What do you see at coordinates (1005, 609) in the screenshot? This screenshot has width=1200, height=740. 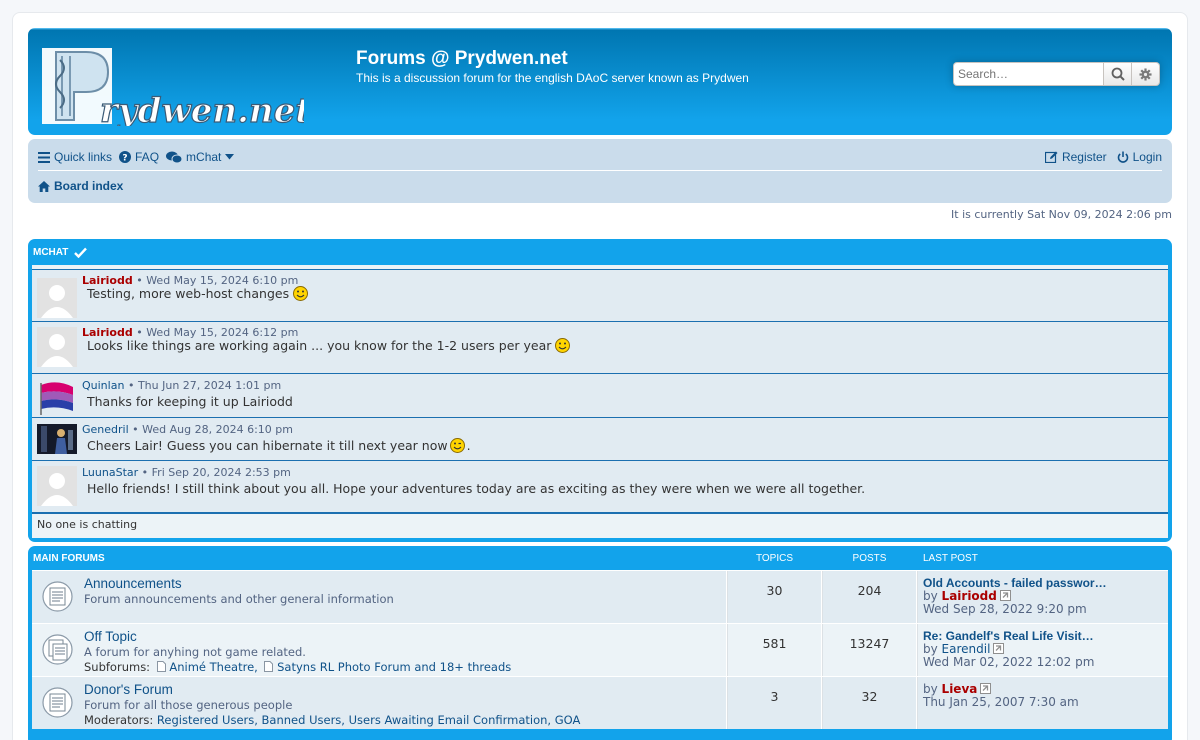 I see `last-post-time: Wed Sep 28, 2022 9:20 pm` at bounding box center [1005, 609].